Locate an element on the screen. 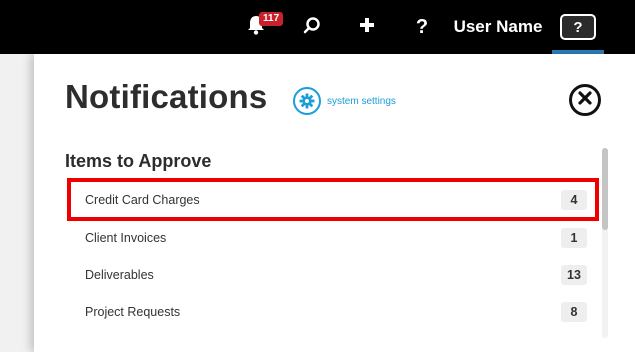 The width and height of the screenshot is (635, 352). system-settings-link: system settings is located at coordinates (344, 101).